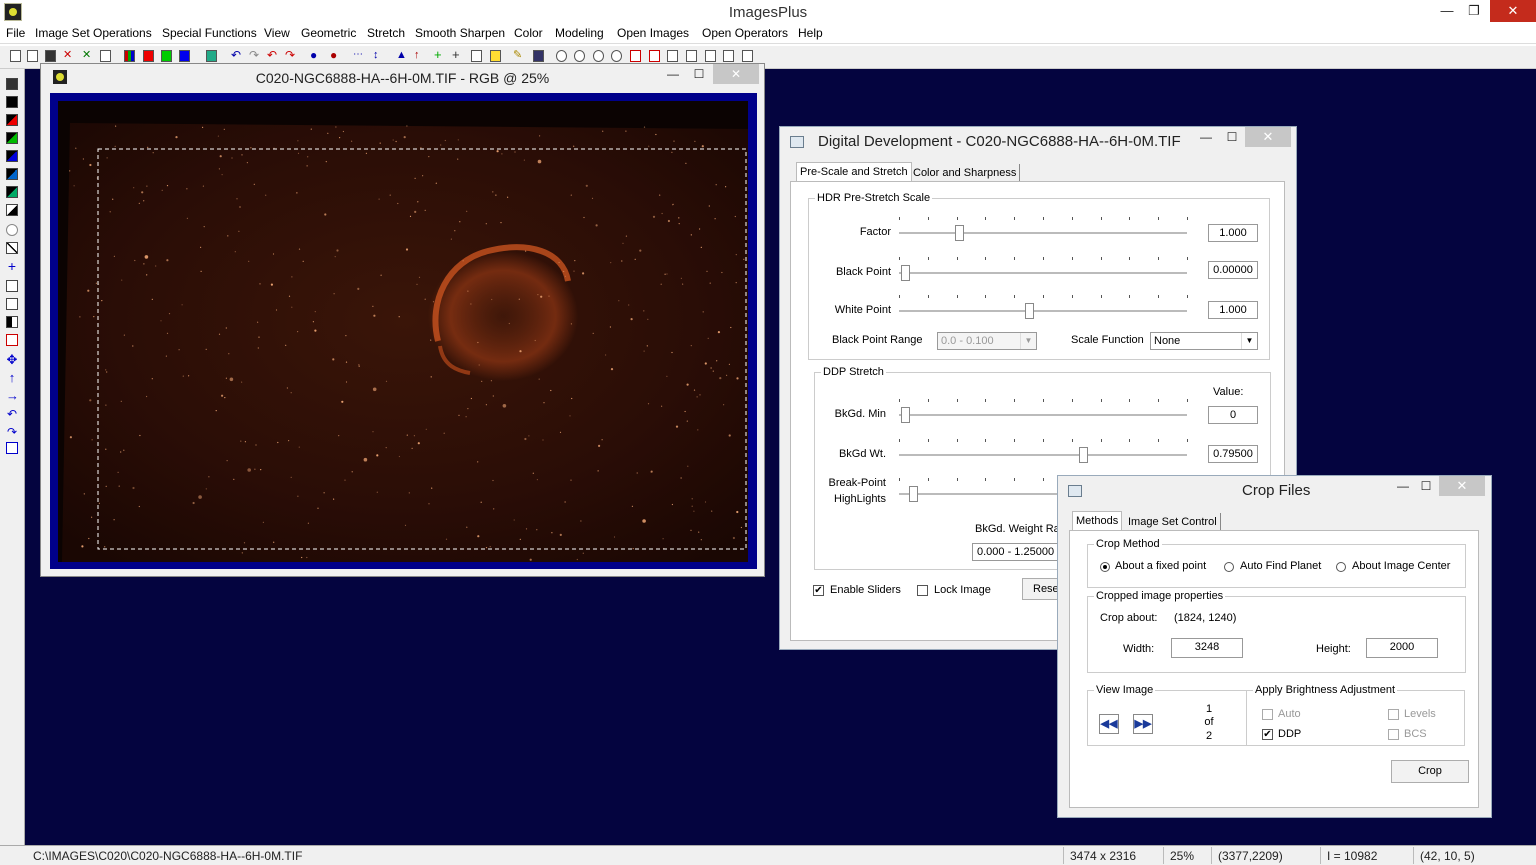 This screenshot has width=1536, height=865. I want to click on undo-all-icon: ↶, so click(272, 55).